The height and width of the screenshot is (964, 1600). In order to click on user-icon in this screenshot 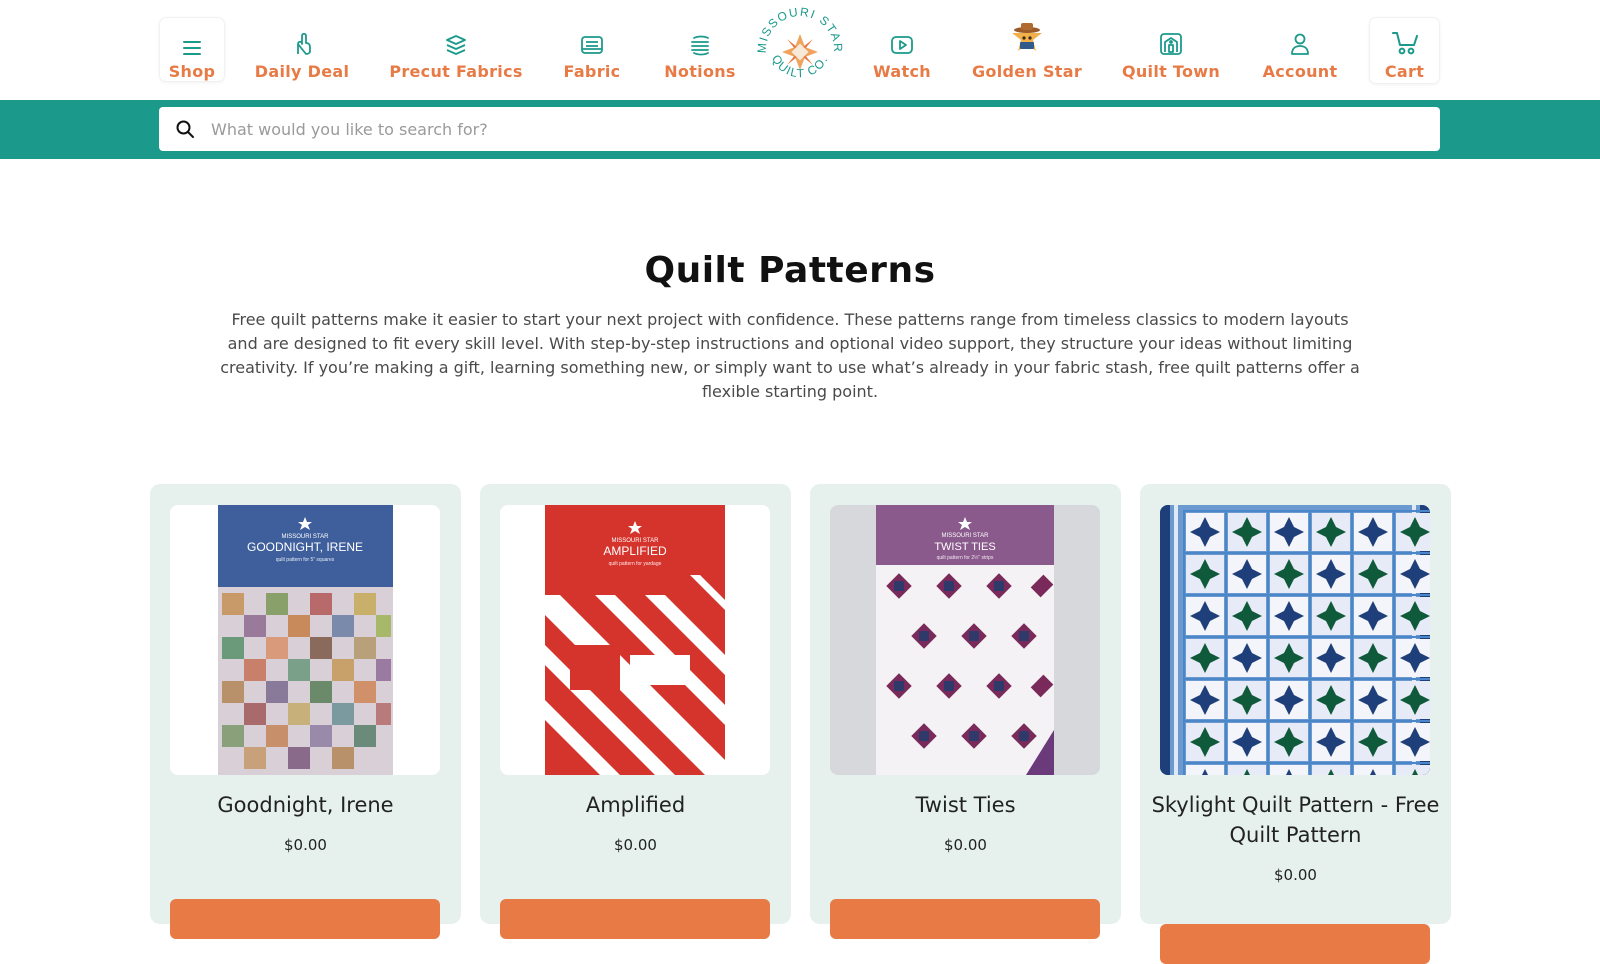, I will do `click(1300, 41)`.